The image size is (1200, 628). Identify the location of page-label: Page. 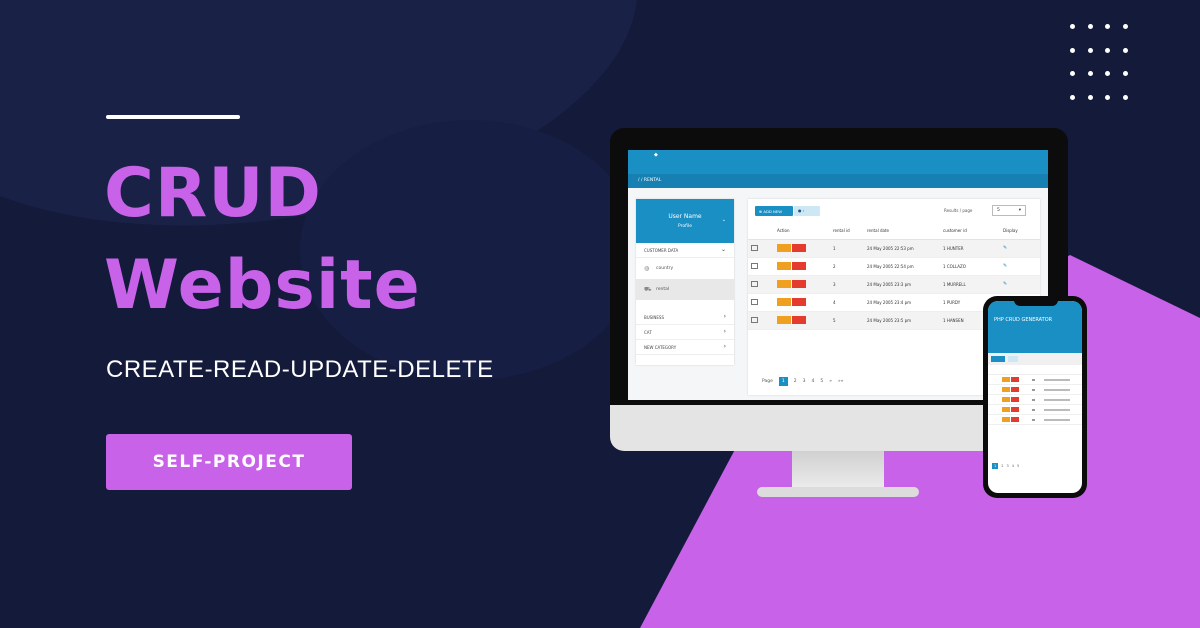
(767, 381).